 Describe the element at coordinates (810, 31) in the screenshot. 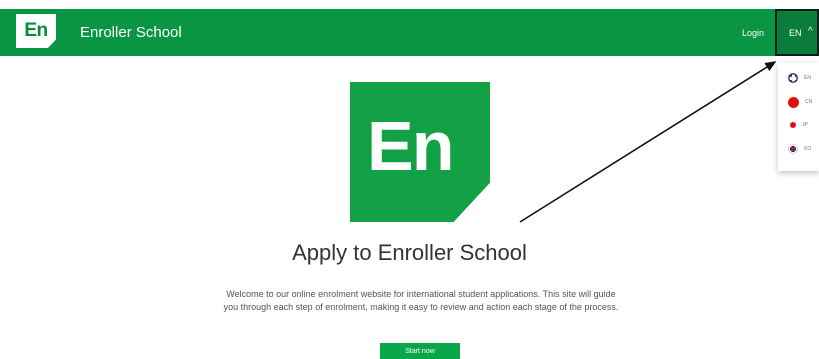

I see `chevron-up-icon: ^` at that location.